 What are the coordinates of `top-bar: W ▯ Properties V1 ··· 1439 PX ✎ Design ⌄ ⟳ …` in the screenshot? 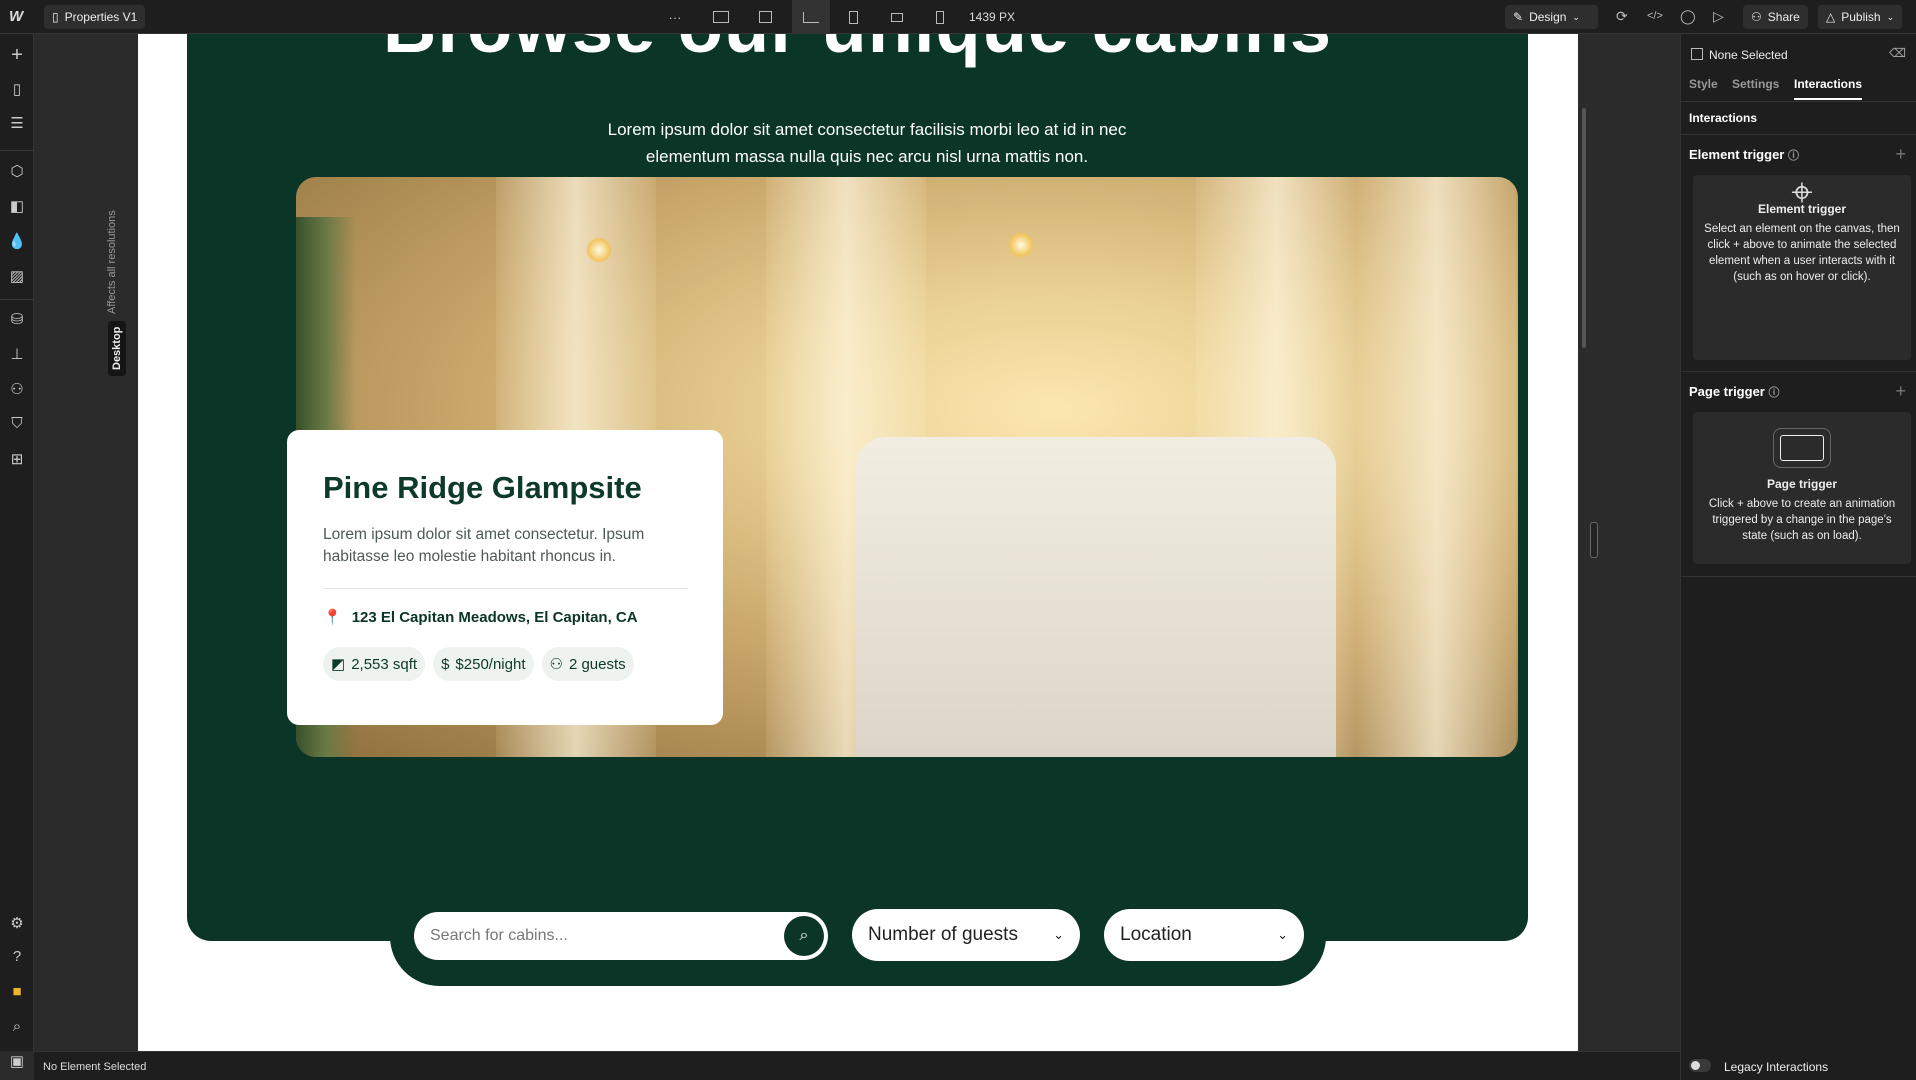 It's located at (958, 17).